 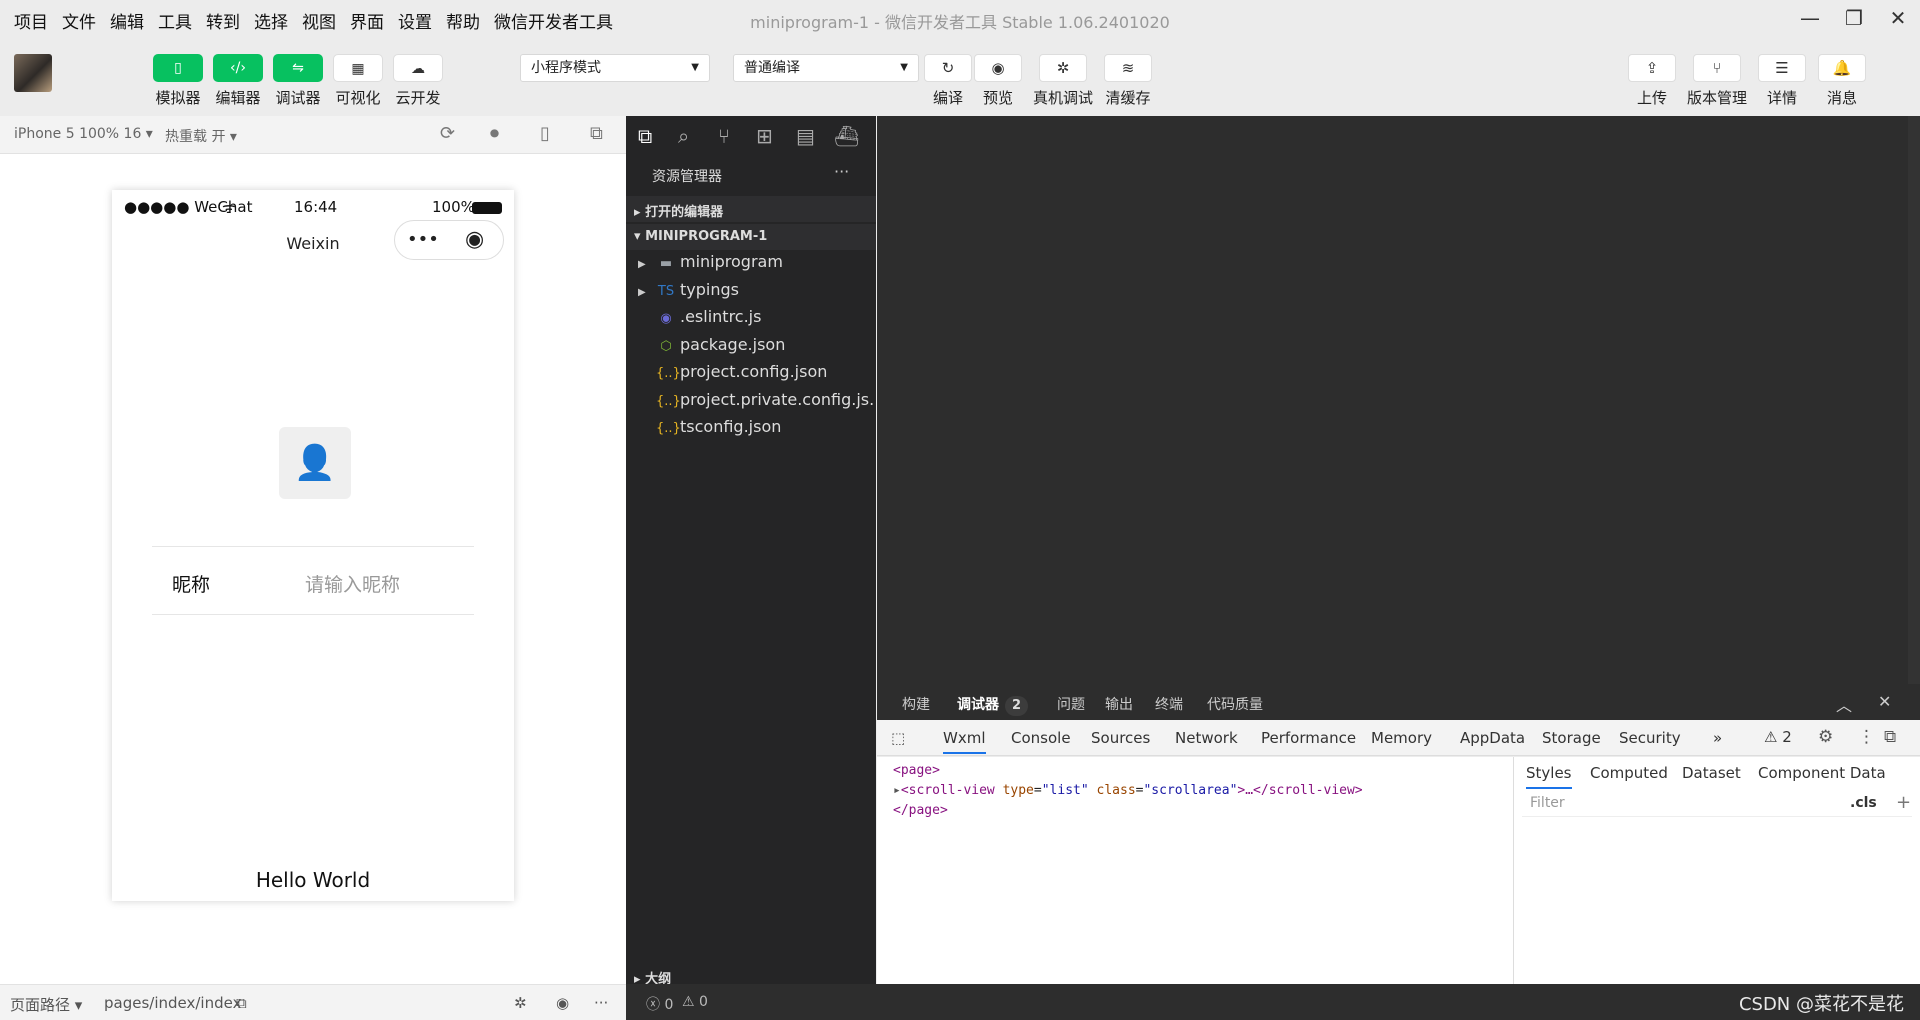 I want to click on version-button: ⑂, so click(x=1717, y=68).